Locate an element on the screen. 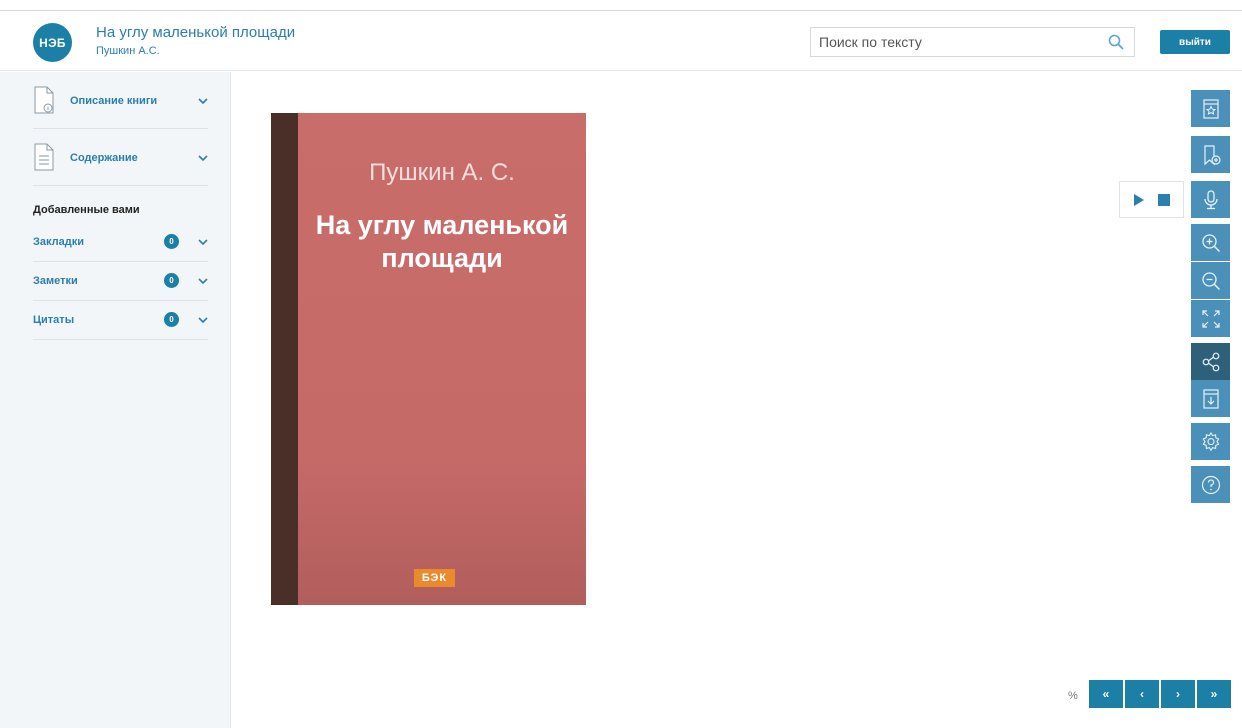 This screenshot has height=728, width=1242. zoom-out-icon is located at coordinates (1210, 280).